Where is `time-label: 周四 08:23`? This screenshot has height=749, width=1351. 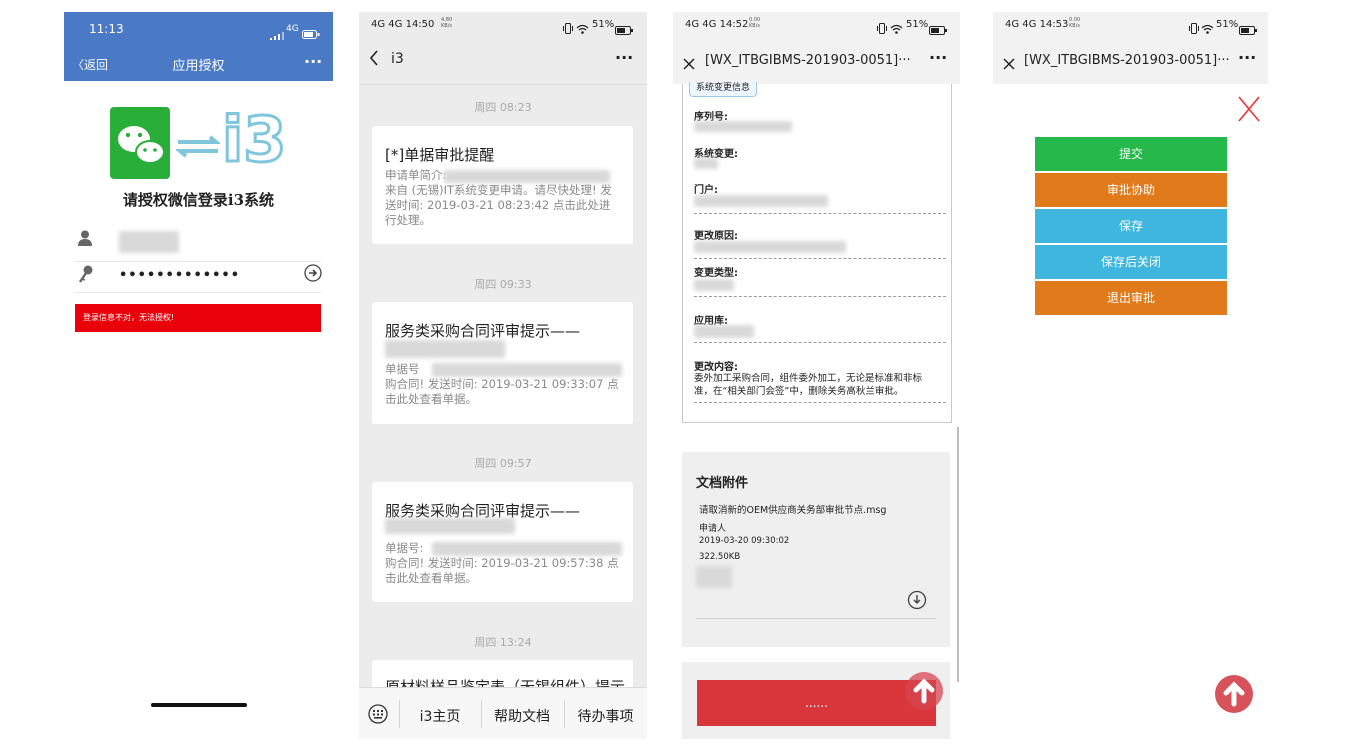 time-label: 周四 08:23 is located at coordinates (503, 107).